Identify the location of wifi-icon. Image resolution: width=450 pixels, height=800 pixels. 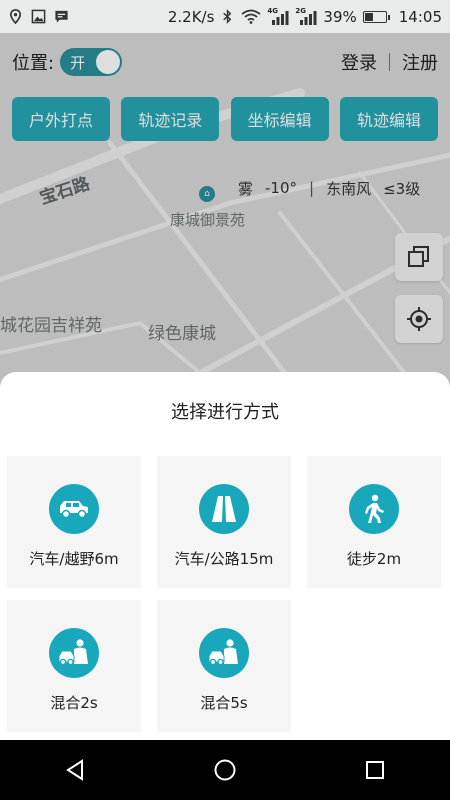
(251, 16).